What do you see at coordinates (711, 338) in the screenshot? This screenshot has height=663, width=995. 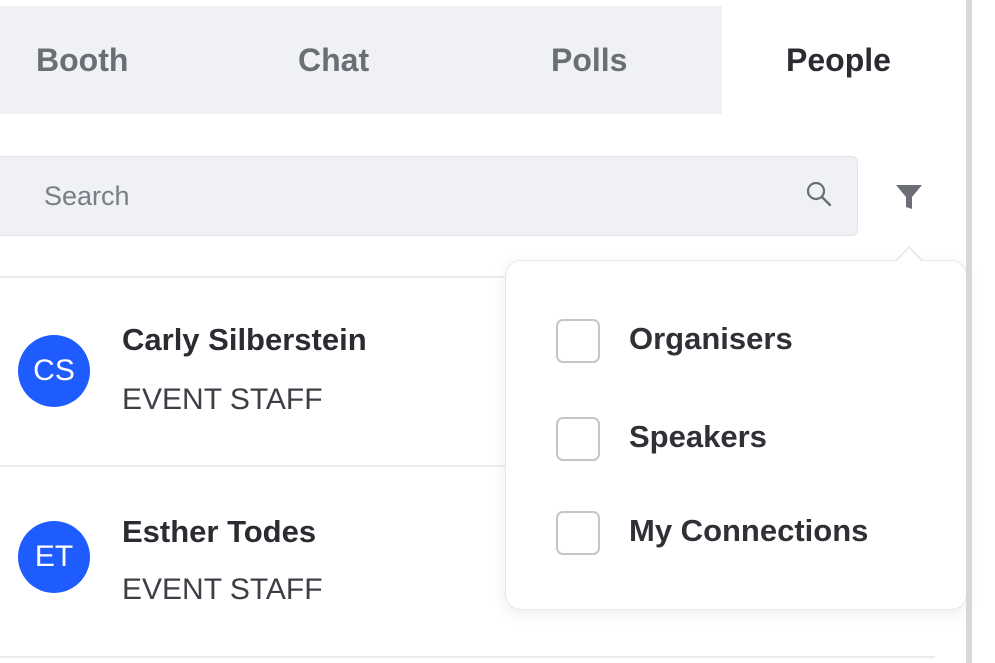 I see `option-label: Organisers` at bounding box center [711, 338].